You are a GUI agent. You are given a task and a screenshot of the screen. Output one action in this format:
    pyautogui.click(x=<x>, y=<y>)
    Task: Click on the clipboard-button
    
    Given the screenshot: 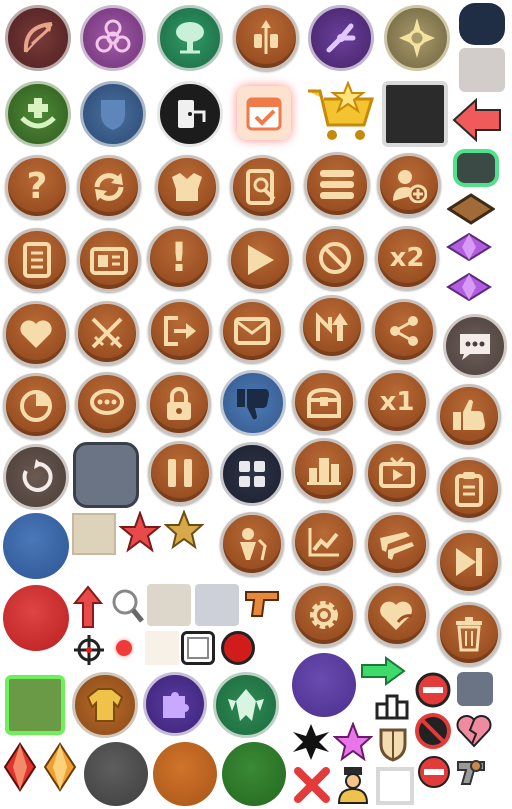 What is the action you would take?
    pyautogui.click(x=469, y=489)
    